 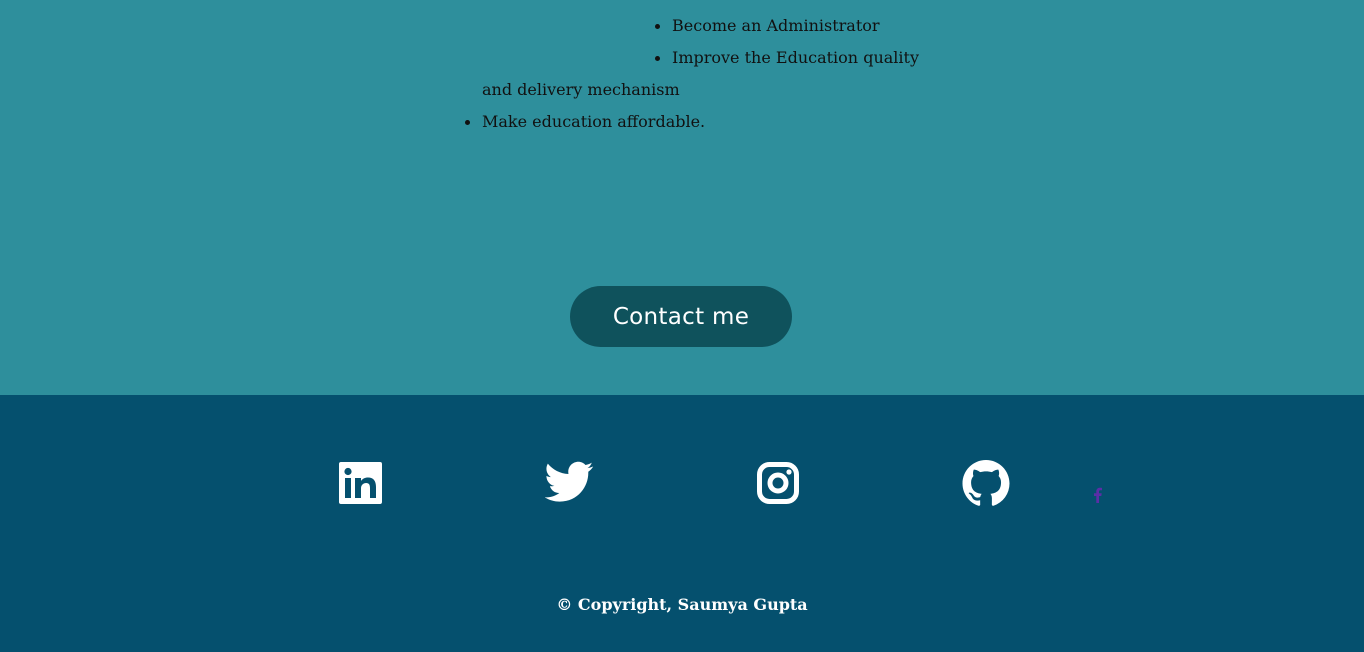 I want to click on facebook-link, so click(x=1097, y=495).